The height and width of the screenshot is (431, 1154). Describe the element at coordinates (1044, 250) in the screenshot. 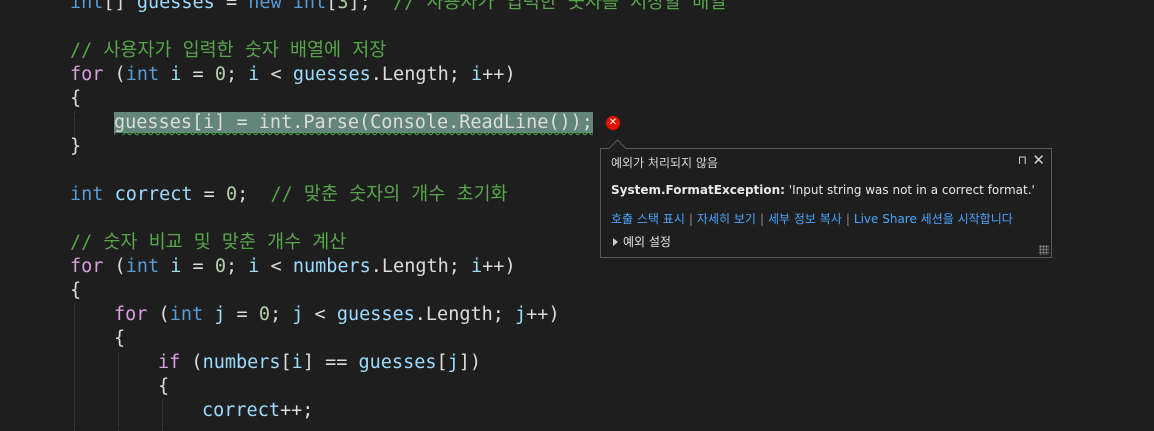

I see `resize-grip-icon` at that location.